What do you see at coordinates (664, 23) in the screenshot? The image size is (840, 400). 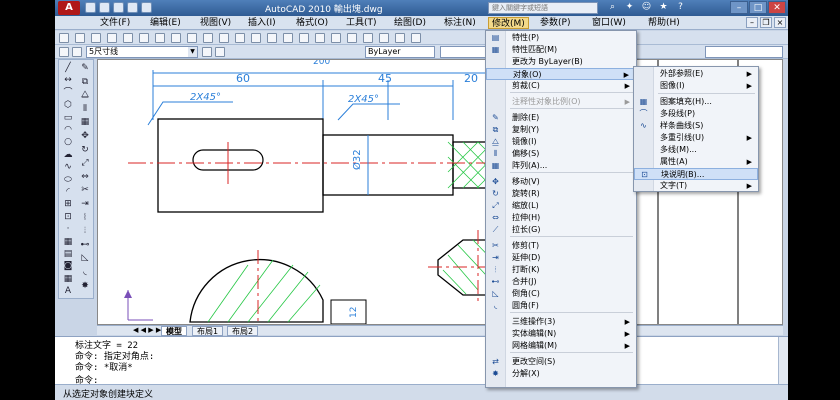 I see `menu-help: 帮助(H)` at bounding box center [664, 23].